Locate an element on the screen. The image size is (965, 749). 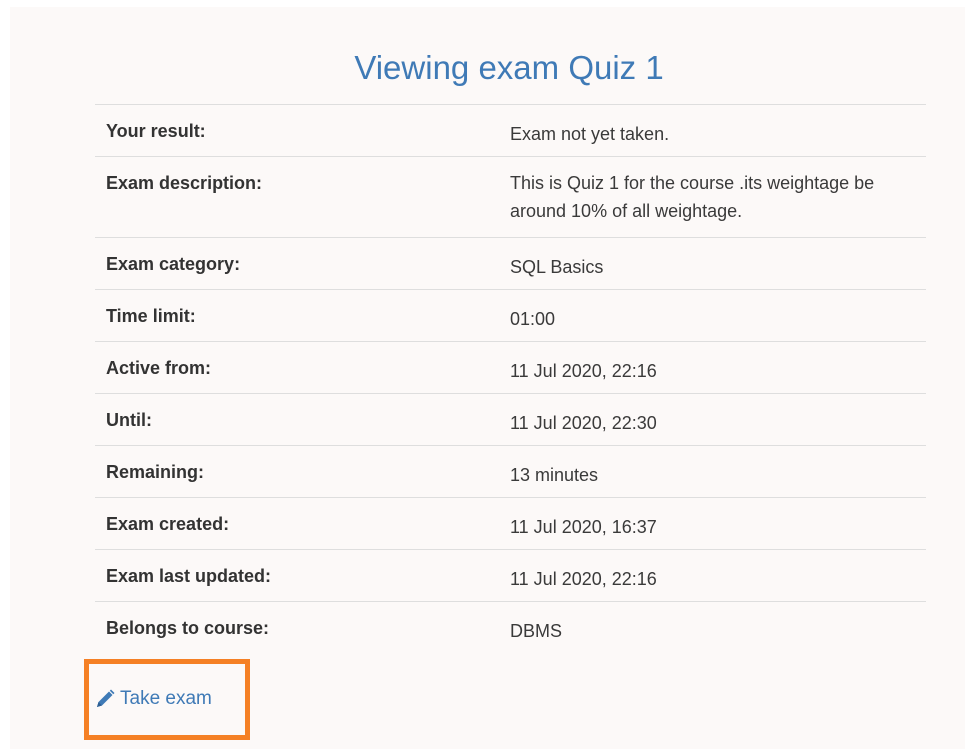
take-exam-link: Take exam is located at coordinates (153, 699).